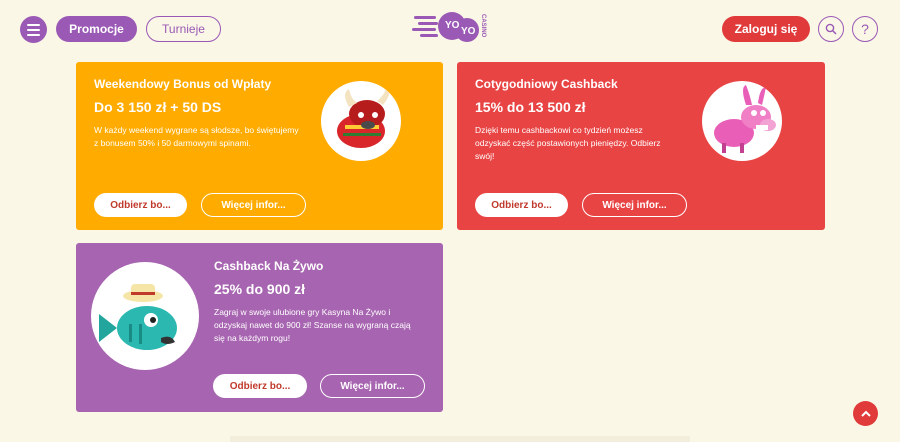 This screenshot has height=442, width=900. What do you see at coordinates (269, 266) in the screenshot?
I see `promo-title: Cashback Na Żywo` at bounding box center [269, 266].